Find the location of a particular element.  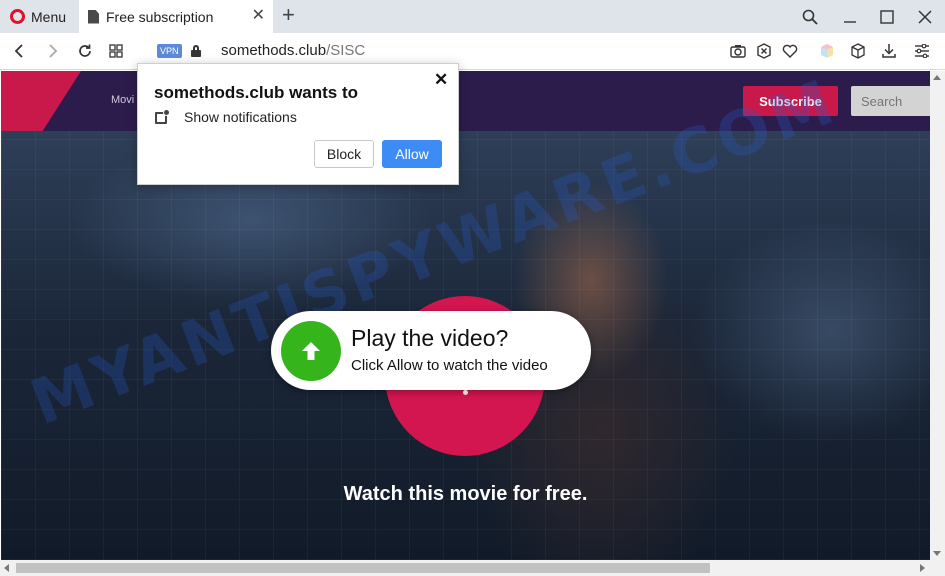

opera-menu-button: Menu is located at coordinates (39, 16).